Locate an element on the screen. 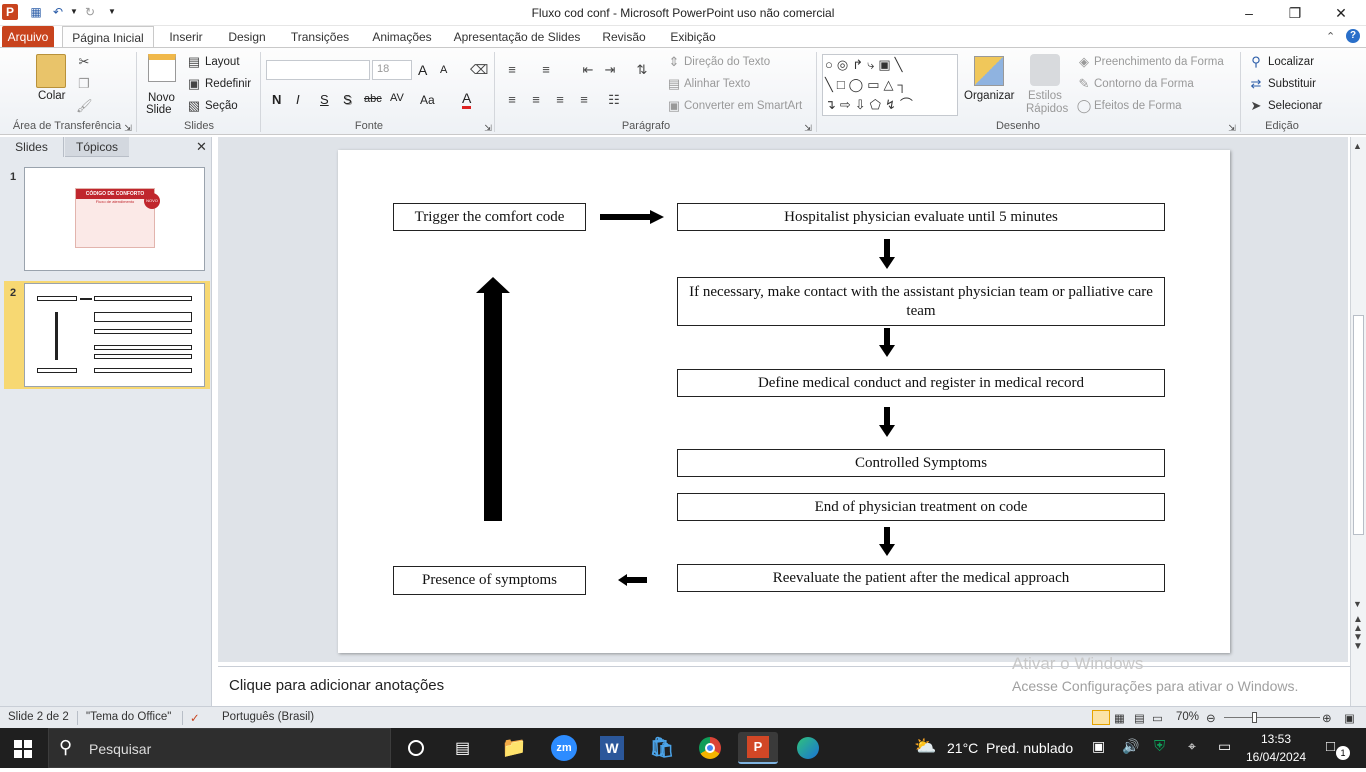 This screenshot has height=772, width=1366. character-spacing-button: AV is located at coordinates (397, 98).